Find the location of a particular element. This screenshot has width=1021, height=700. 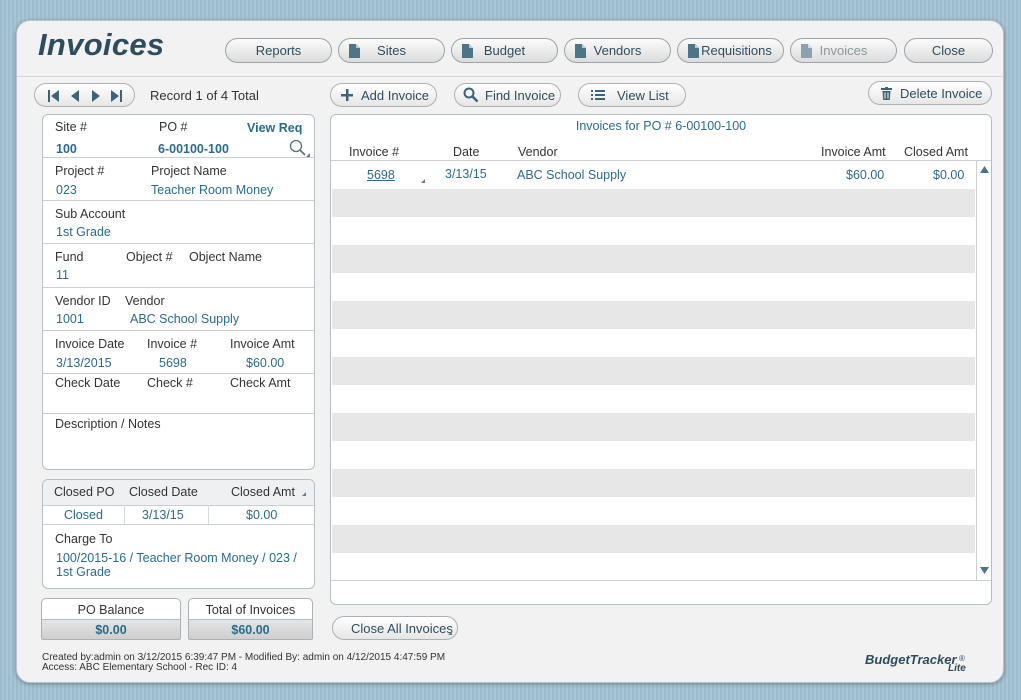

col-vendor: Vendor is located at coordinates (538, 152).